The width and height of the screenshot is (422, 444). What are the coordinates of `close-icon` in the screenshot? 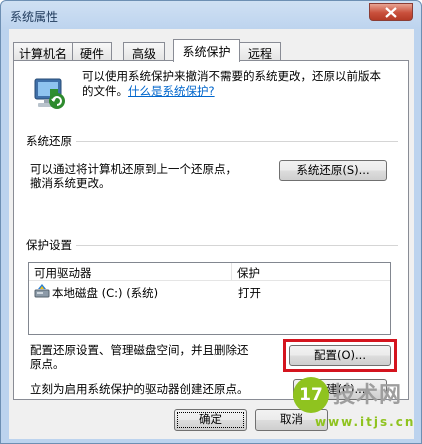 It's located at (391, 12).